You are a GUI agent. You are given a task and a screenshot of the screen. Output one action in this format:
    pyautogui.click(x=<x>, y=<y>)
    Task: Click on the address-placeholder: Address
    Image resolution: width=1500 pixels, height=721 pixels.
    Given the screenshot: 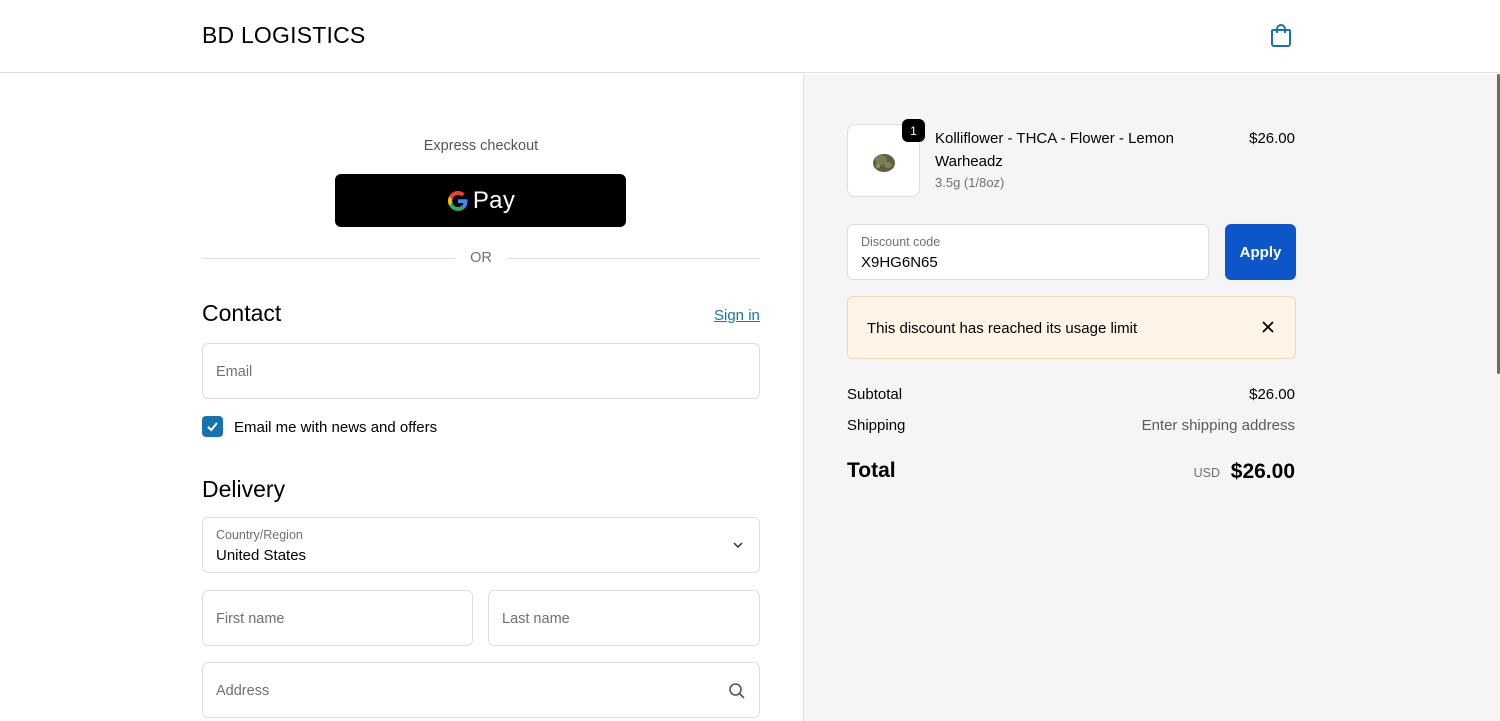 What is the action you would take?
    pyautogui.click(x=243, y=691)
    